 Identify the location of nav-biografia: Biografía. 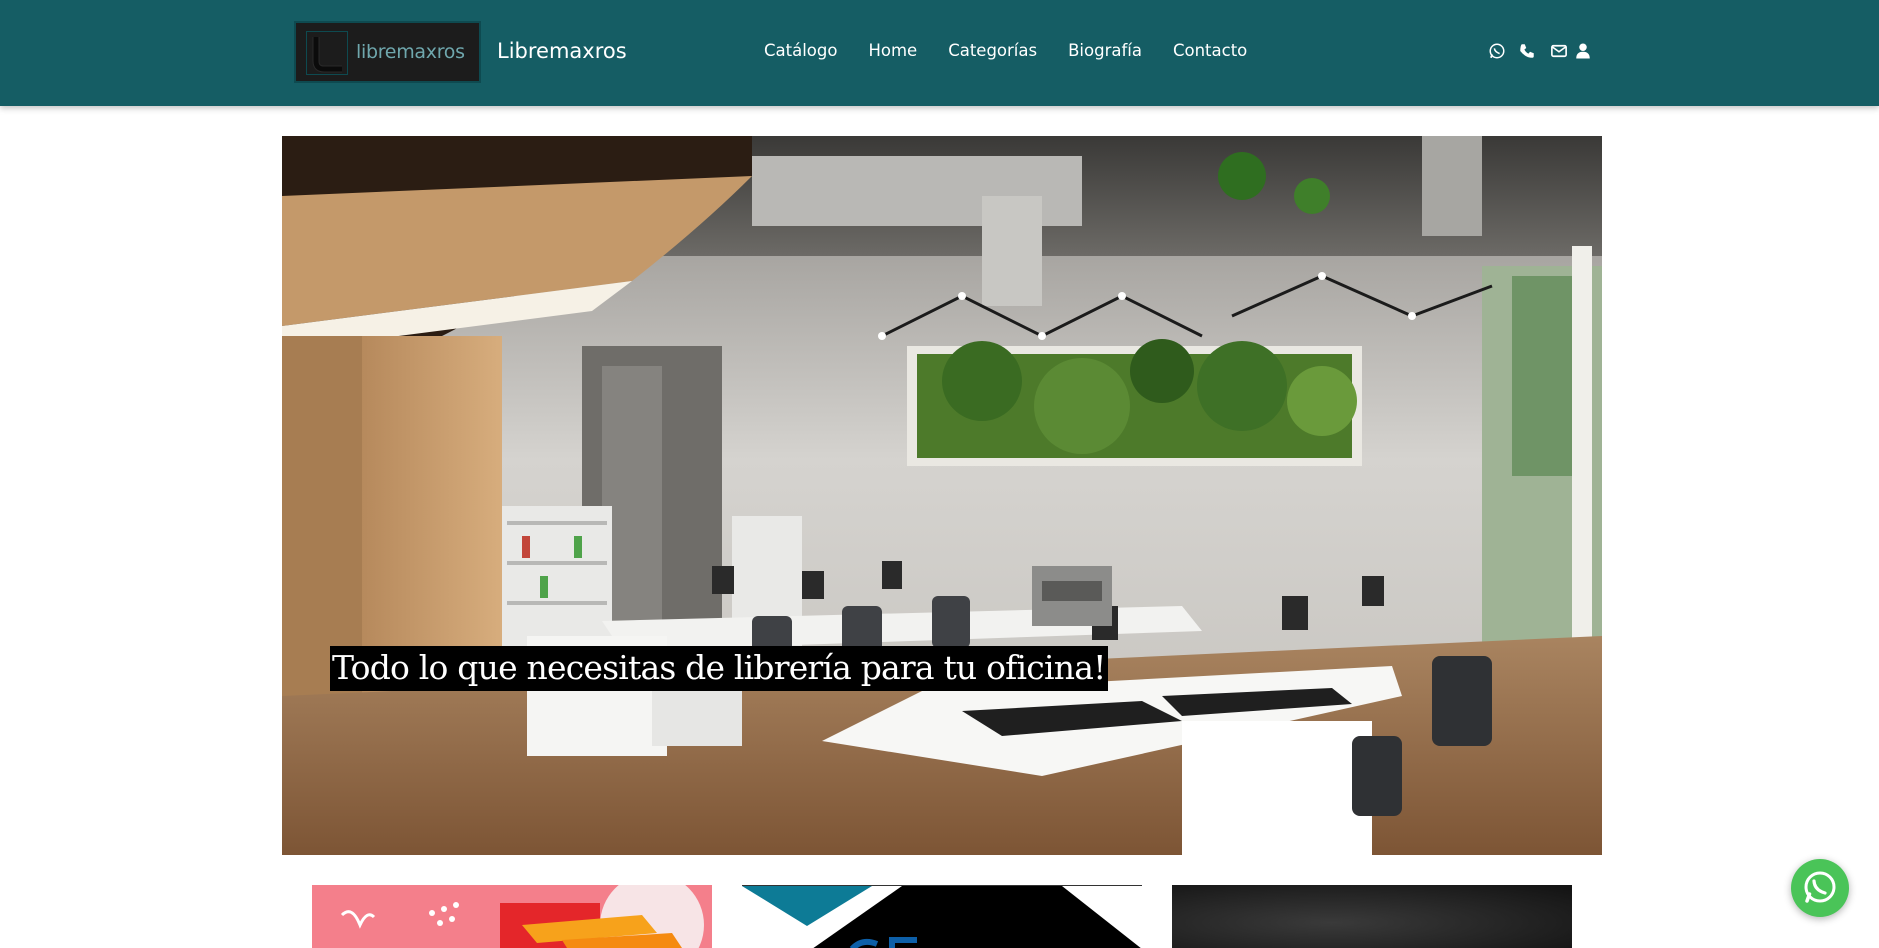
(1105, 50).